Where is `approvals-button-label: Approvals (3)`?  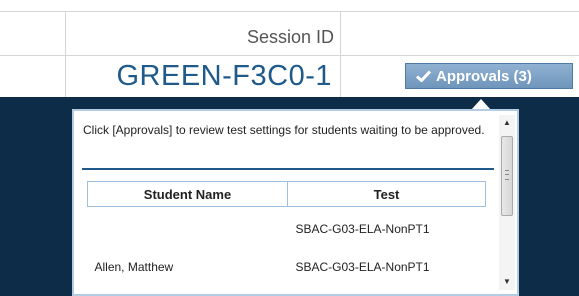
approvals-button-label: Approvals (3) is located at coordinates (484, 76).